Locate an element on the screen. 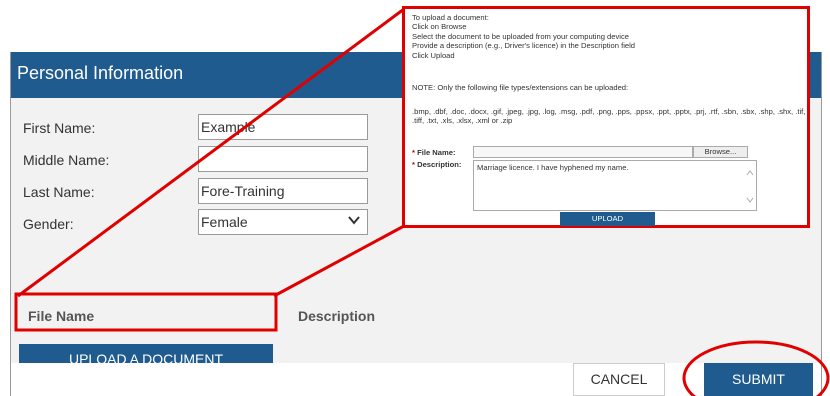 The height and width of the screenshot is (396, 830). upload-button: UPLOAD is located at coordinates (607, 219).